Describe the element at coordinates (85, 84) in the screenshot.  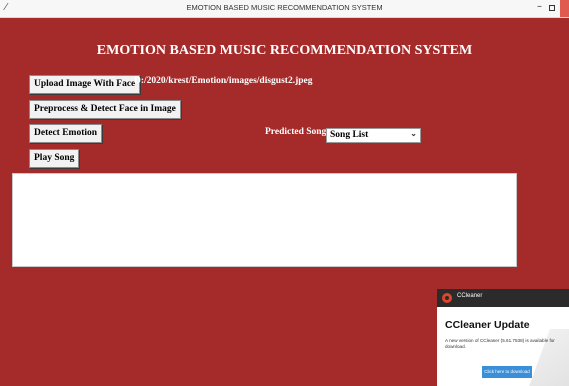
I see `upload-image-button: Upload Image With Face` at that location.